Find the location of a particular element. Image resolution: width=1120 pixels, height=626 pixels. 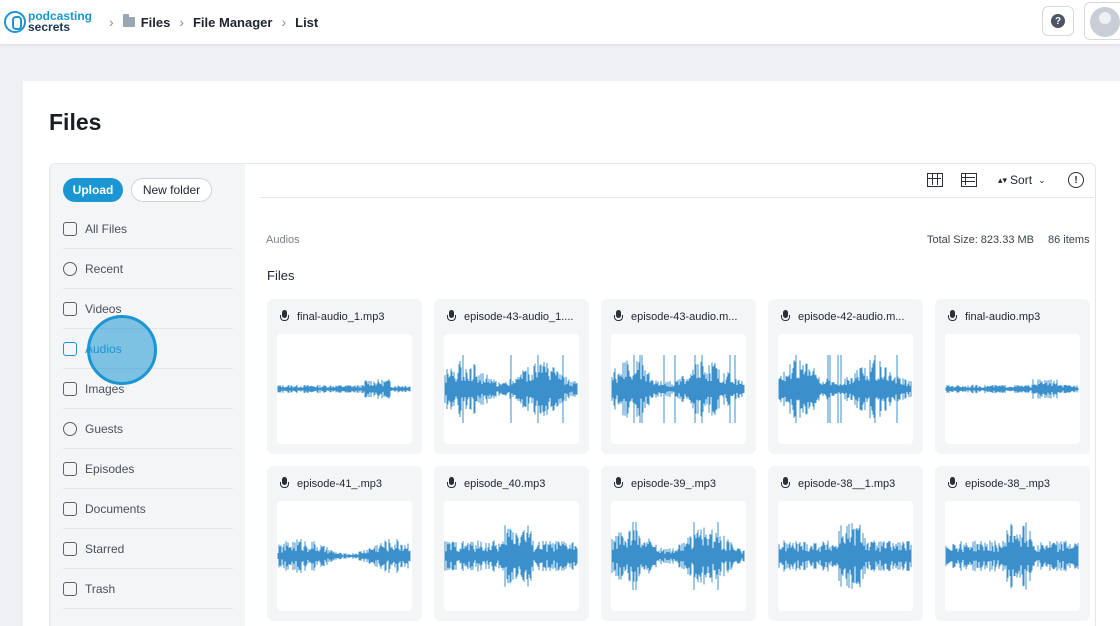

current-location: Audios is located at coordinates (283, 240).